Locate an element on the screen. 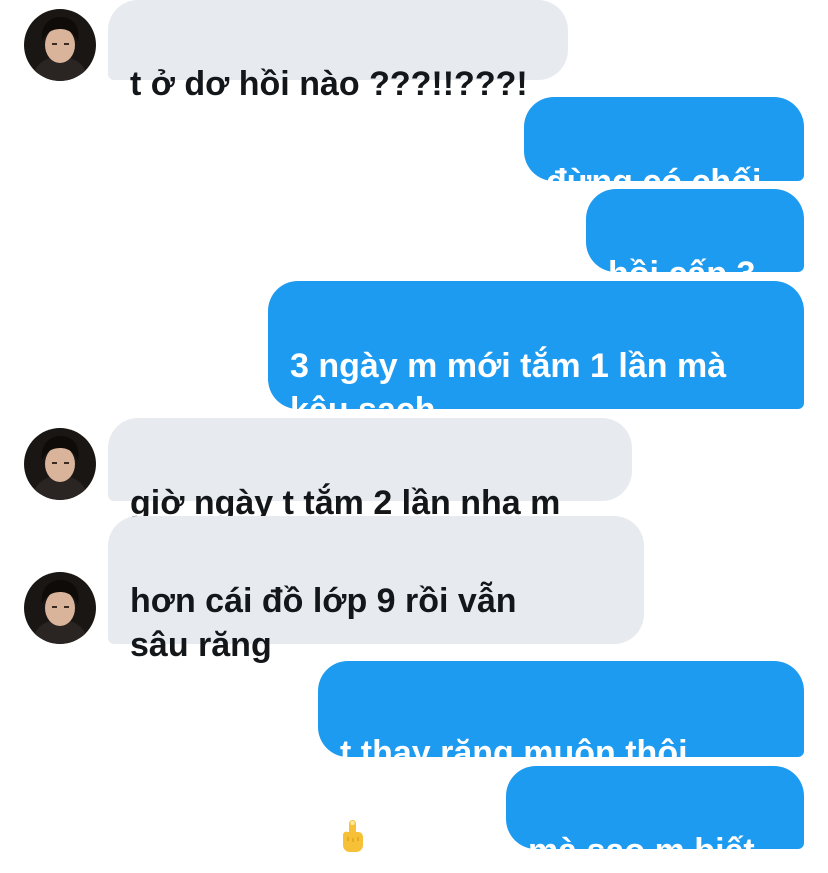 The image size is (828, 873). outgoing-message: đừng có chối is located at coordinates (664, 149).